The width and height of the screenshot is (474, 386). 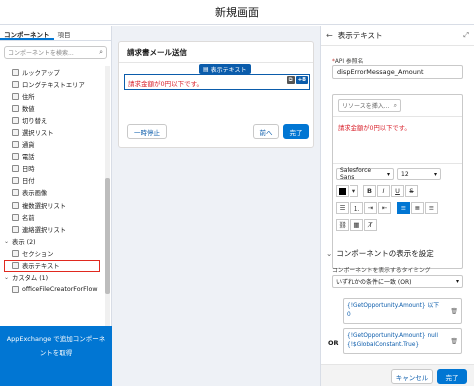 I want to click on condition-row-1: {!GetOpportunity.Amount} 以下 0 🗑, so click(x=402, y=311).